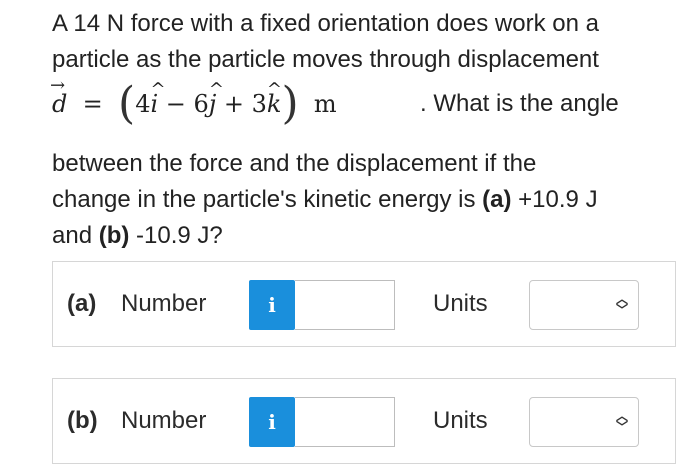 Image resolution: width=700 pixels, height=476 pixels. Describe the element at coordinates (584, 422) in the screenshot. I see `units-select-b: ︿ ﹀` at that location.